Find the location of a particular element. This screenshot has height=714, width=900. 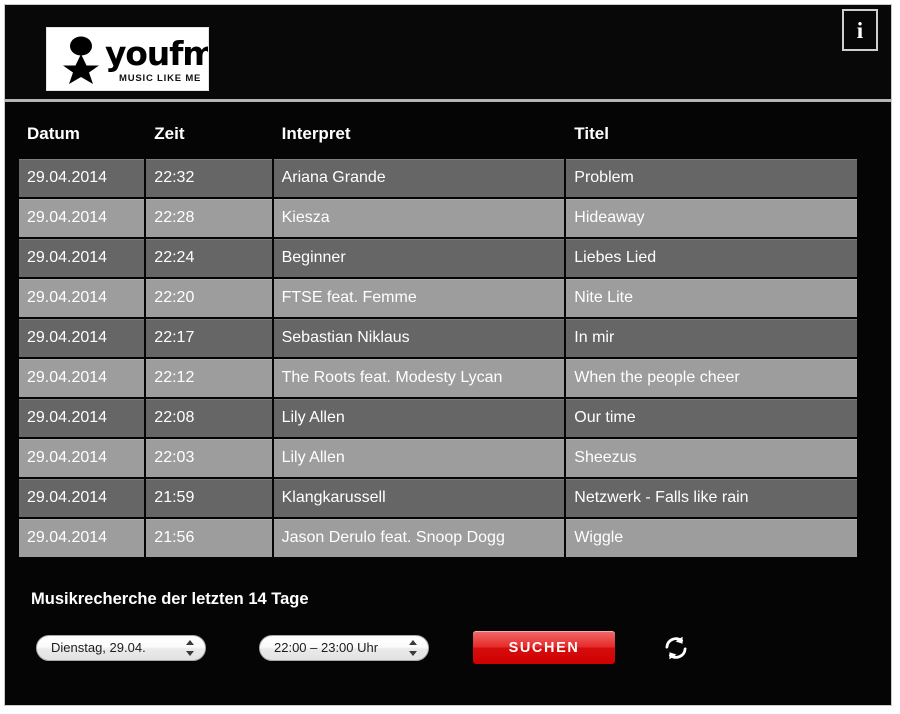

cell-zeit: 21:59 is located at coordinates (209, 498).